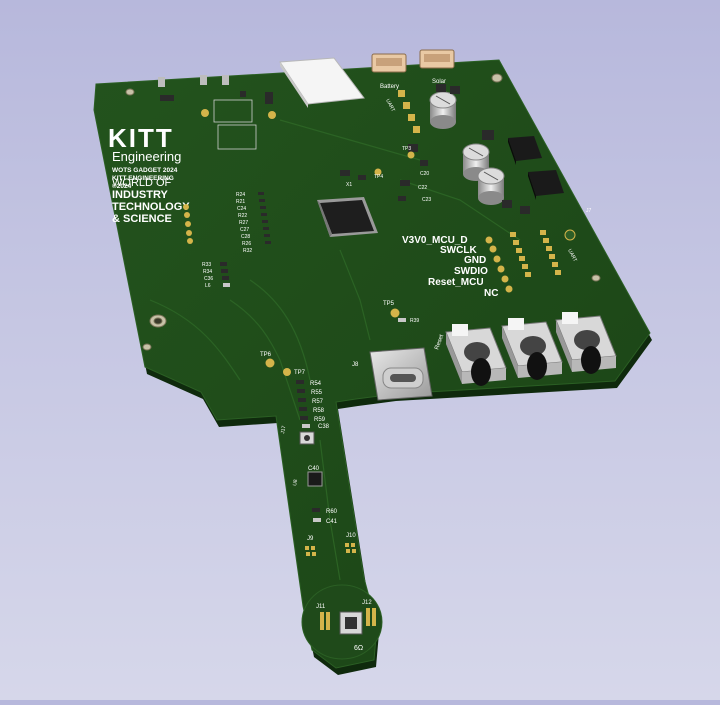 This screenshot has height=705, width=720. I want to click on world-line-2: INDUSTRY, so click(140, 195).